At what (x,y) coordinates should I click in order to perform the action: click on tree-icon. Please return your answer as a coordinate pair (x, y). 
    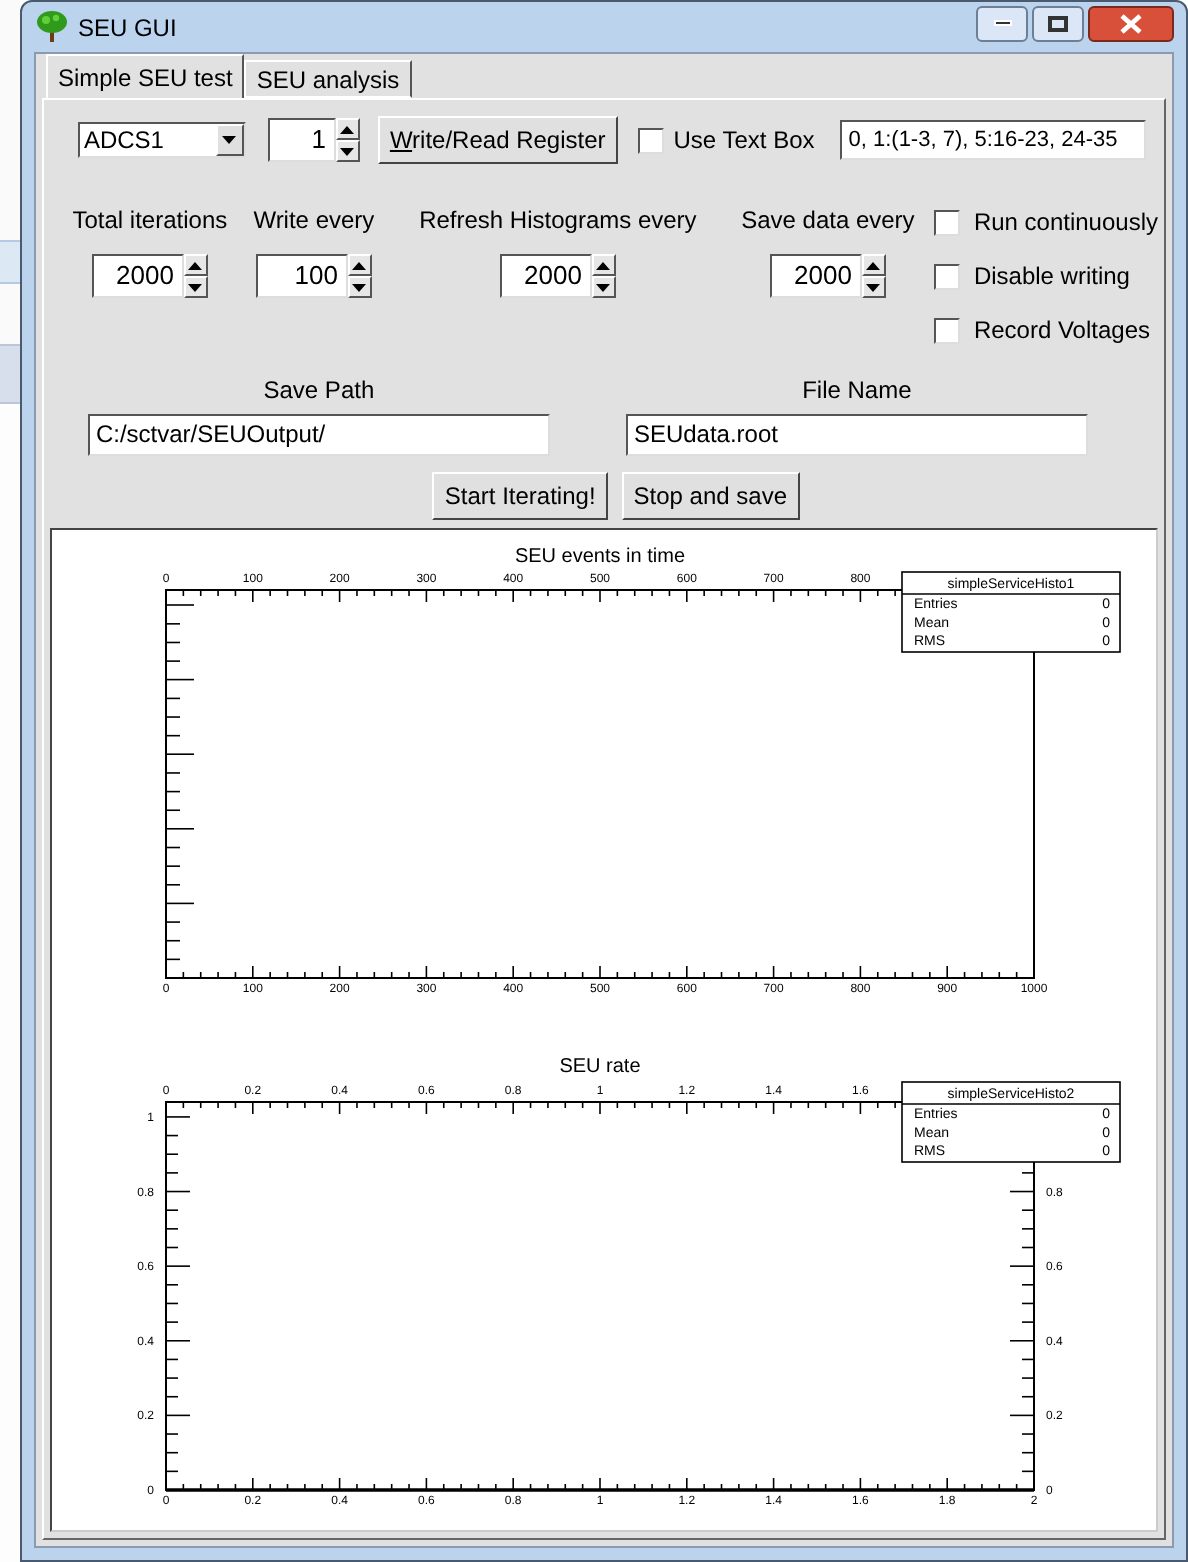
    Looking at the image, I should click on (51, 27).